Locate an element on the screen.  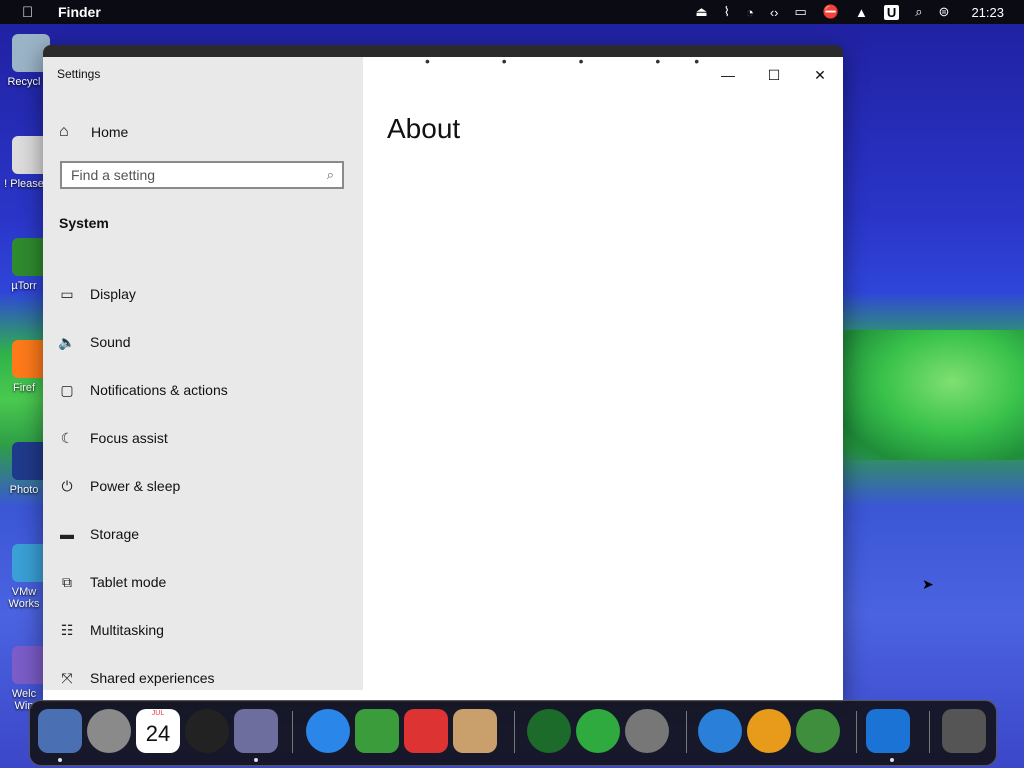
drag-dots: • • • •• is located at coordinates (579, 61).